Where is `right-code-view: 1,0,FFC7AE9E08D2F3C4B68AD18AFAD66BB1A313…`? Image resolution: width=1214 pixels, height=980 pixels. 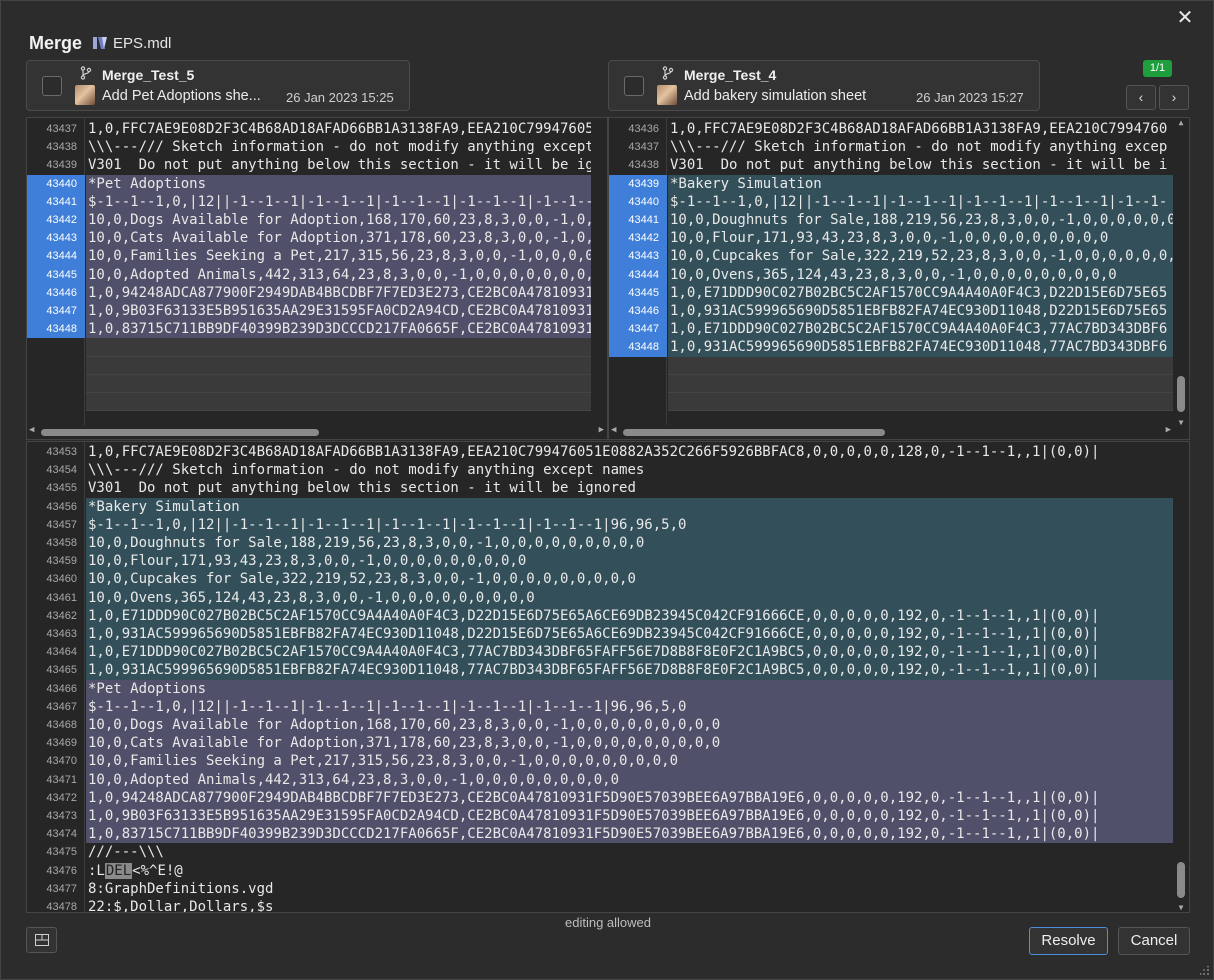 right-code-view: 1,0,FFC7AE9E08D2F3C4B68AD18AFAD66BB1A313… is located at coordinates (920, 278).